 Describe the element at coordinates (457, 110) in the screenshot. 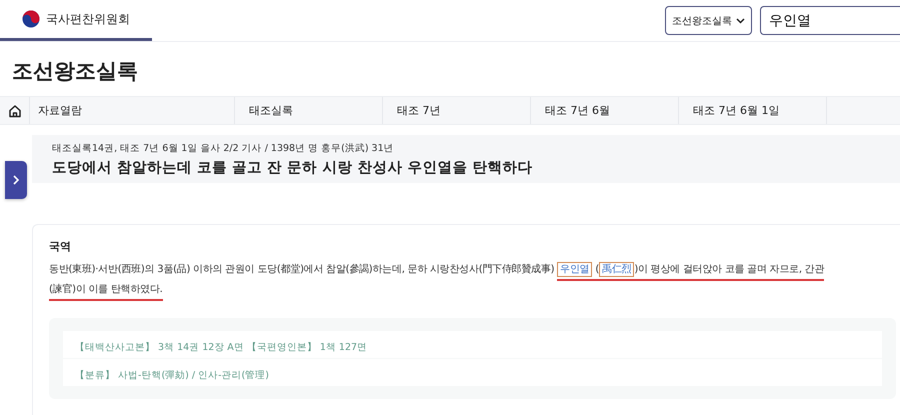

I see `breadcrumb-item: 태조 7년` at that location.